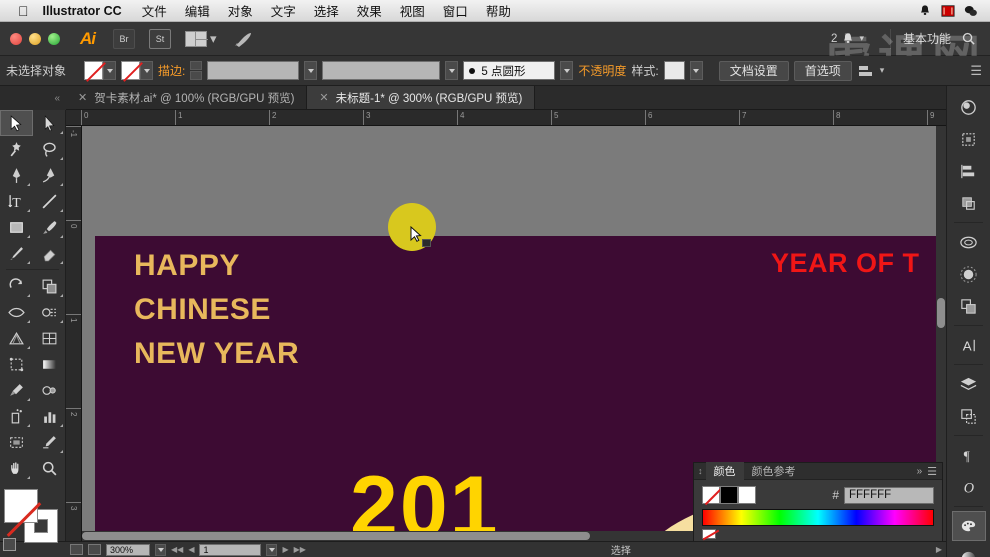 Image resolution: width=990 pixels, height=557 pixels. Describe the element at coordinates (674, 70) in the screenshot. I see `graphic-style-swatch` at that location.